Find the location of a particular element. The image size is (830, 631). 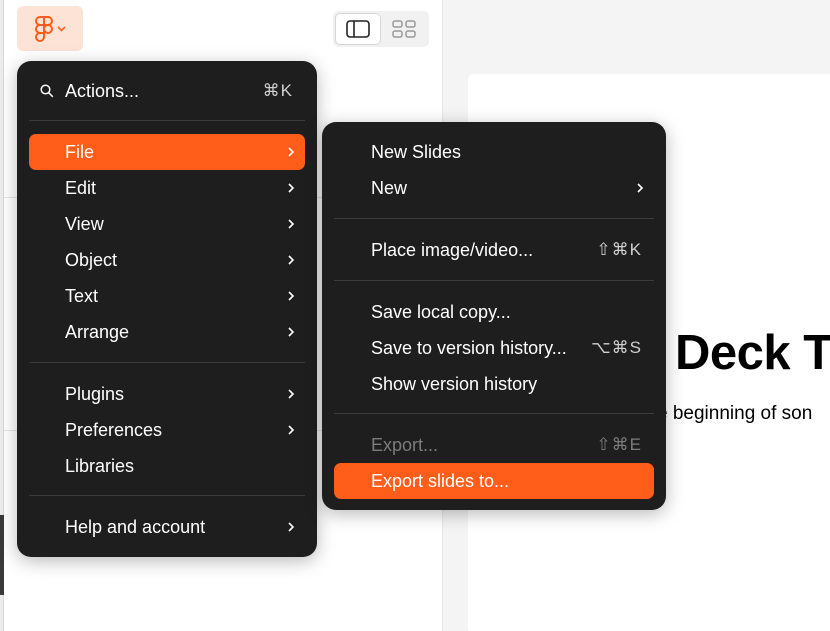

submenu-item-export: Export... ⇧⌘E is located at coordinates (494, 445).